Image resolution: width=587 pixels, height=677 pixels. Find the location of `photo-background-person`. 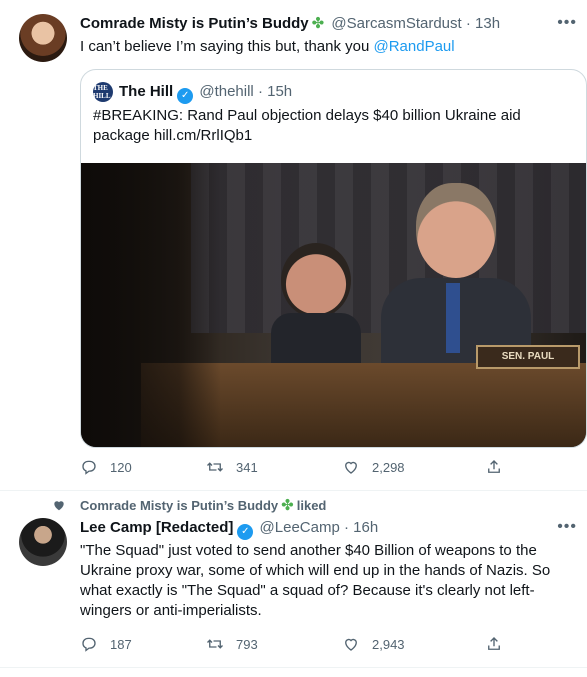

photo-background-person is located at coordinates (316, 303).